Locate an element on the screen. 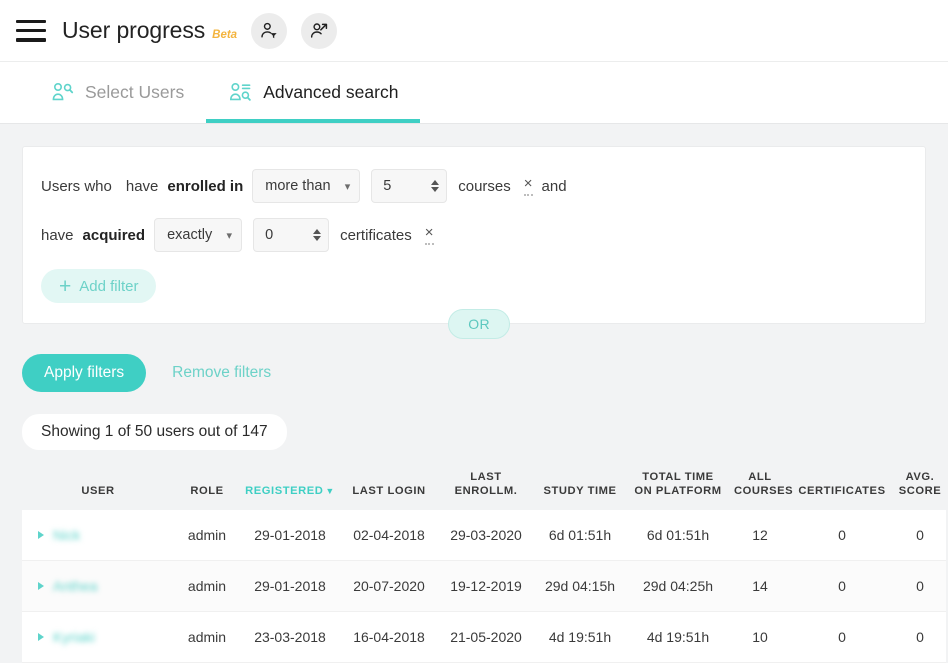  cell-last-enrollment: 19-12-2019 is located at coordinates (486, 586).